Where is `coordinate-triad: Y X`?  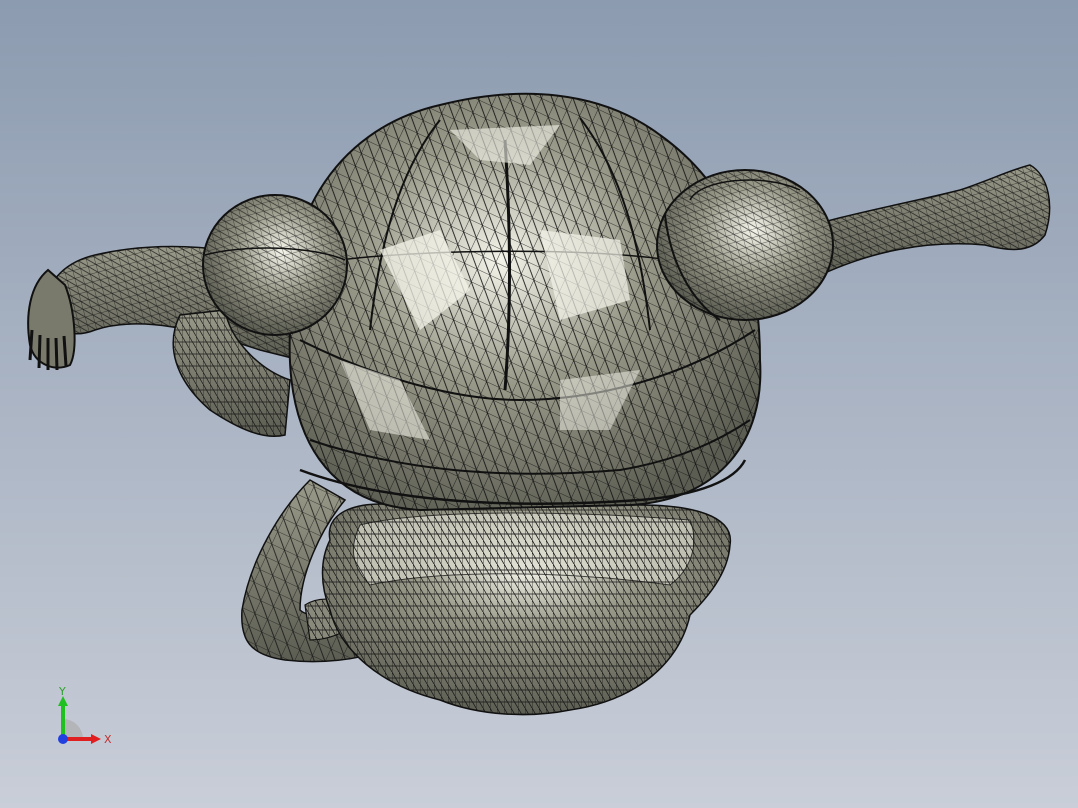
coordinate-triad: Y X is located at coordinates (85, 715).